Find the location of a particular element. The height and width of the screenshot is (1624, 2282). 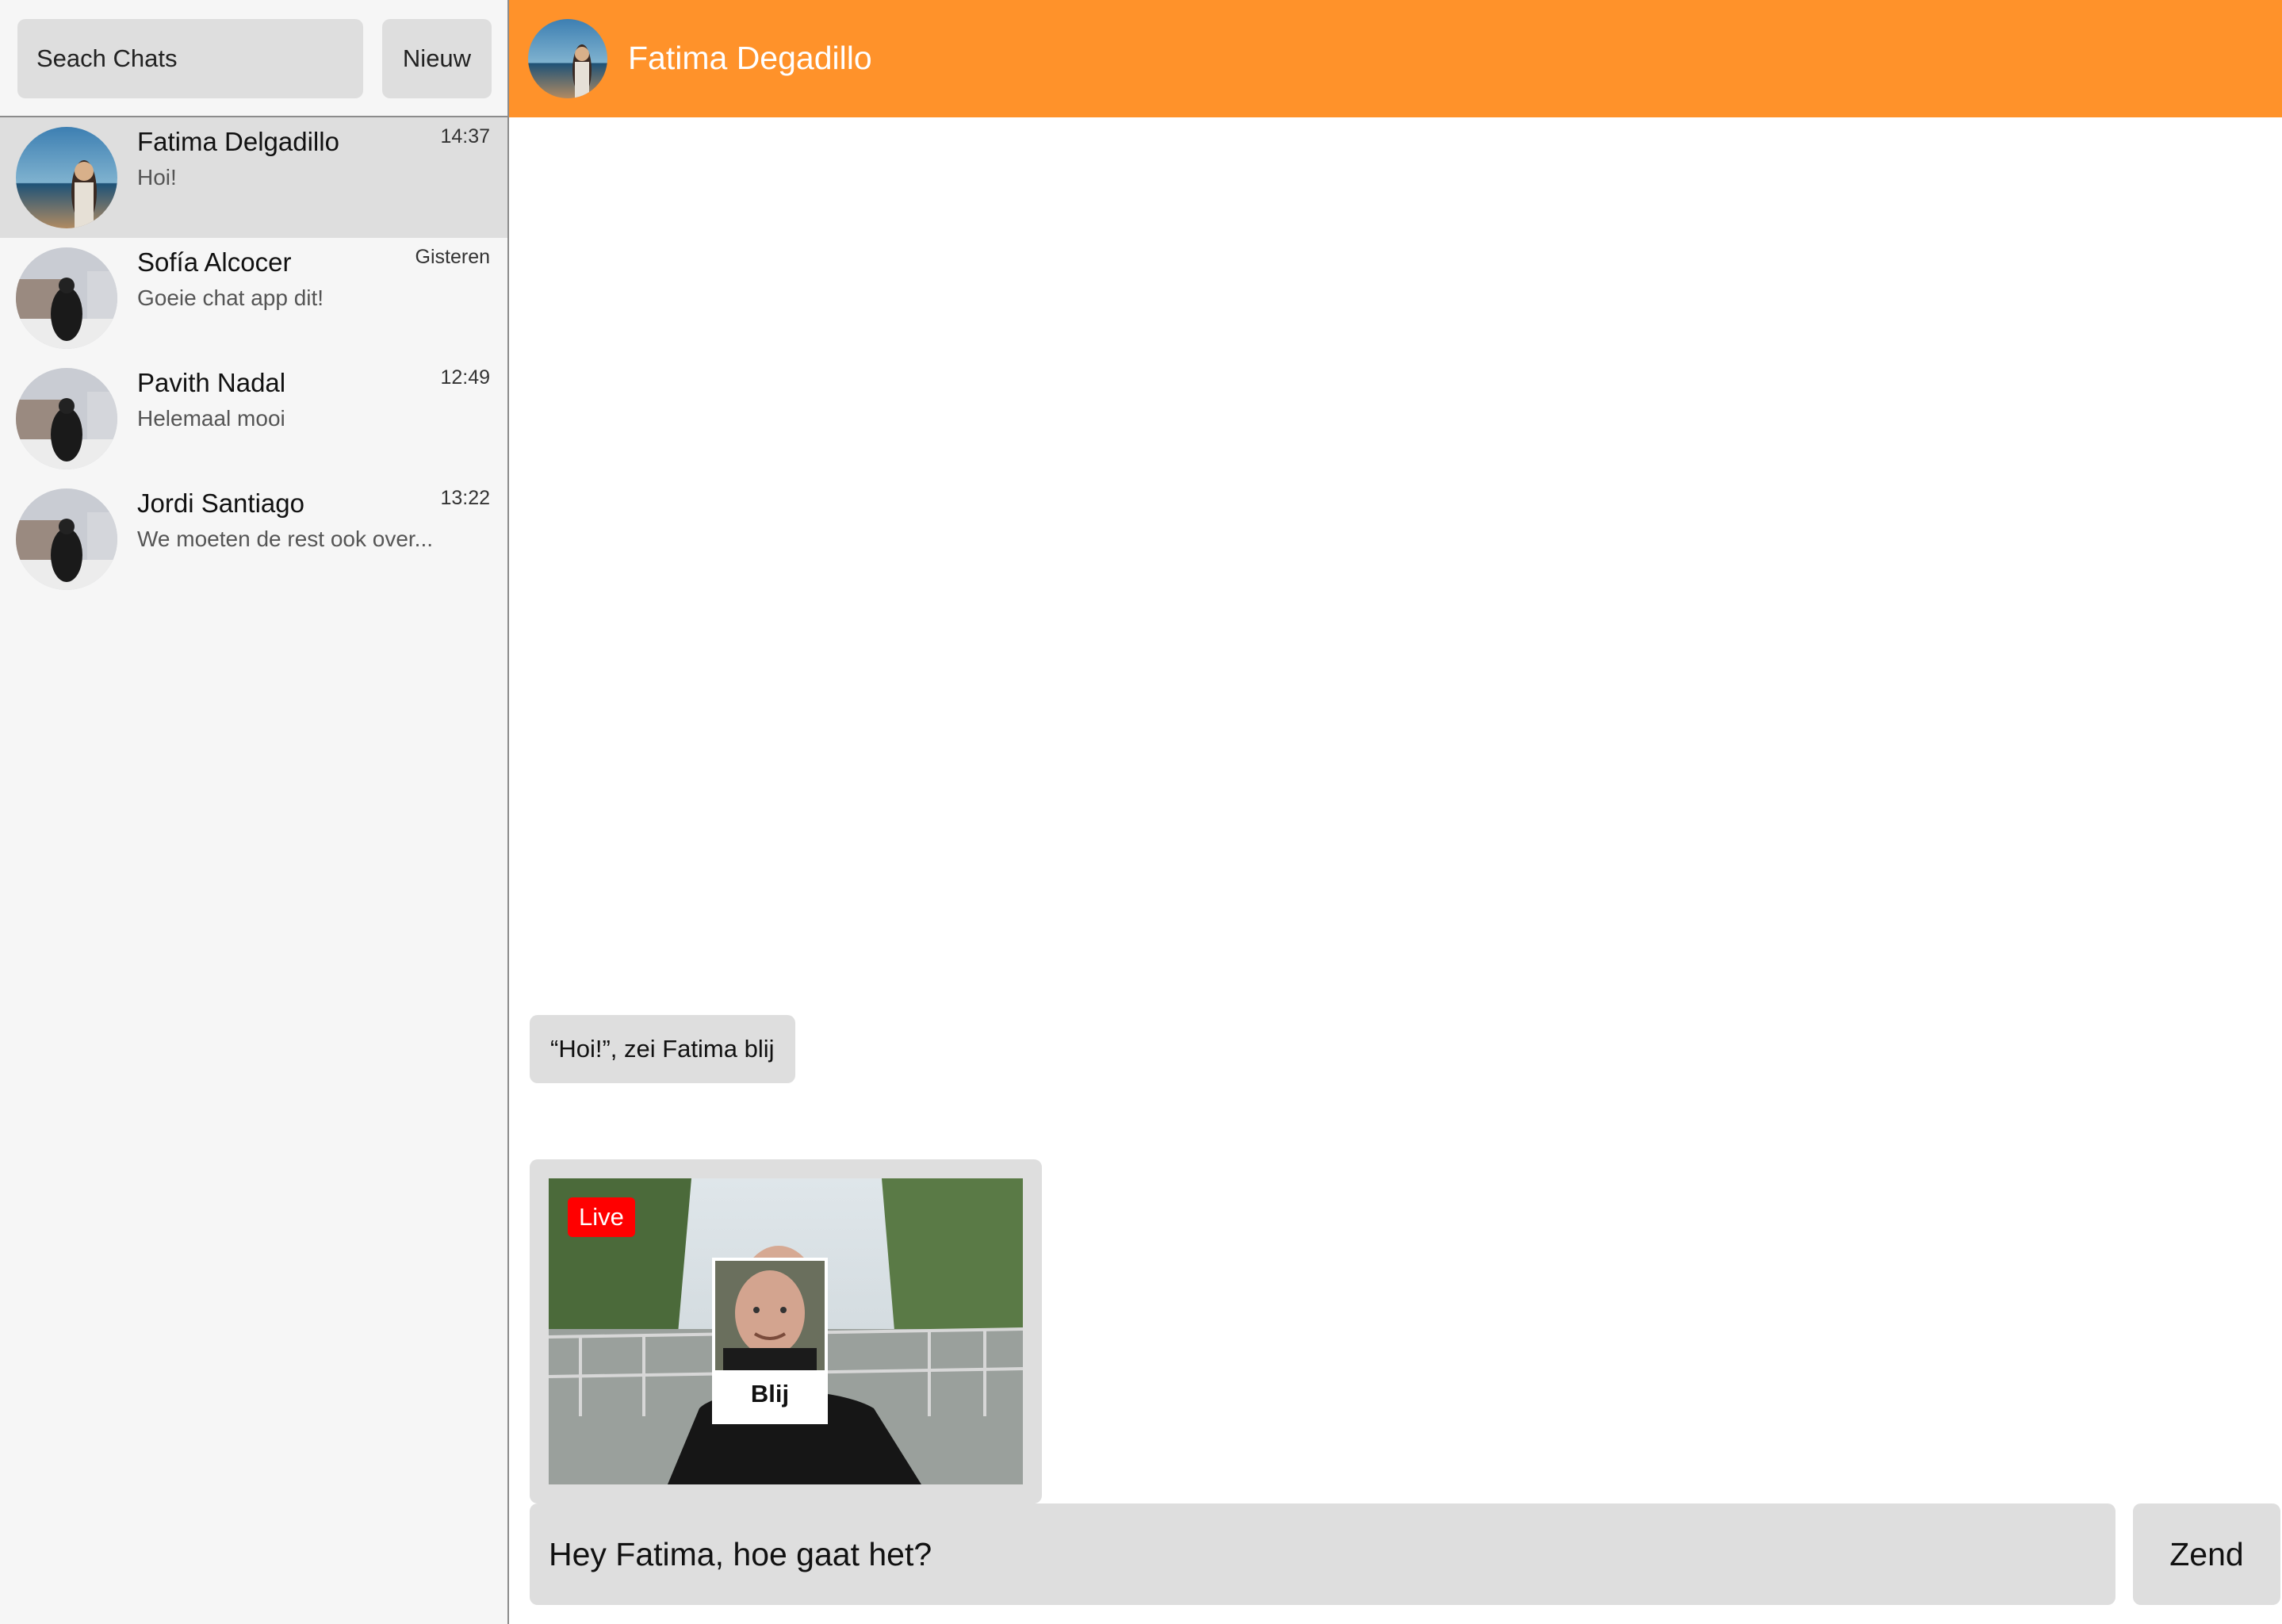

chat-time: 13:22 is located at coordinates (465, 498).